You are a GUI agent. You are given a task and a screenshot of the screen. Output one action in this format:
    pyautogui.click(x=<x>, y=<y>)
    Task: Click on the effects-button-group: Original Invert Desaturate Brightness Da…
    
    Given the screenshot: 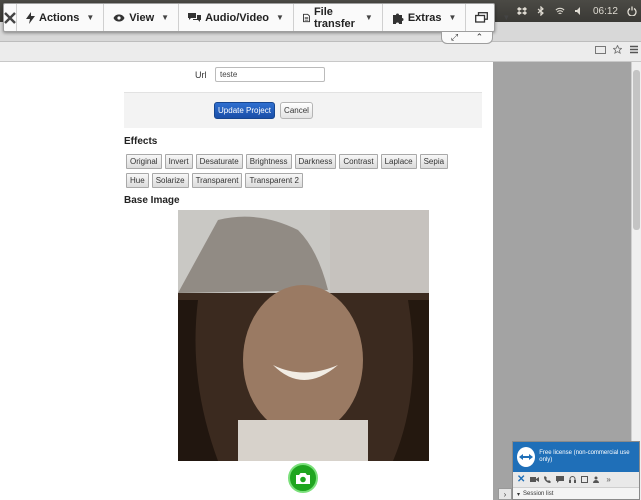 What is the action you would take?
    pyautogui.click(x=291, y=171)
    